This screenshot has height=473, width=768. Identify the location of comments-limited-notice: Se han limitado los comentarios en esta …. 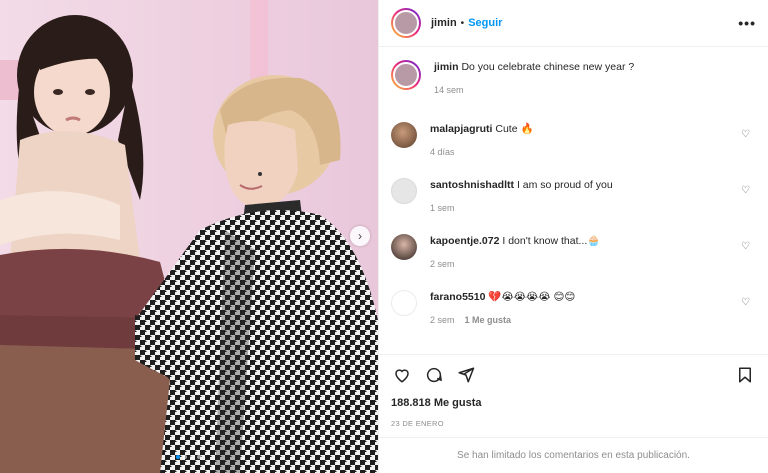
(573, 455).